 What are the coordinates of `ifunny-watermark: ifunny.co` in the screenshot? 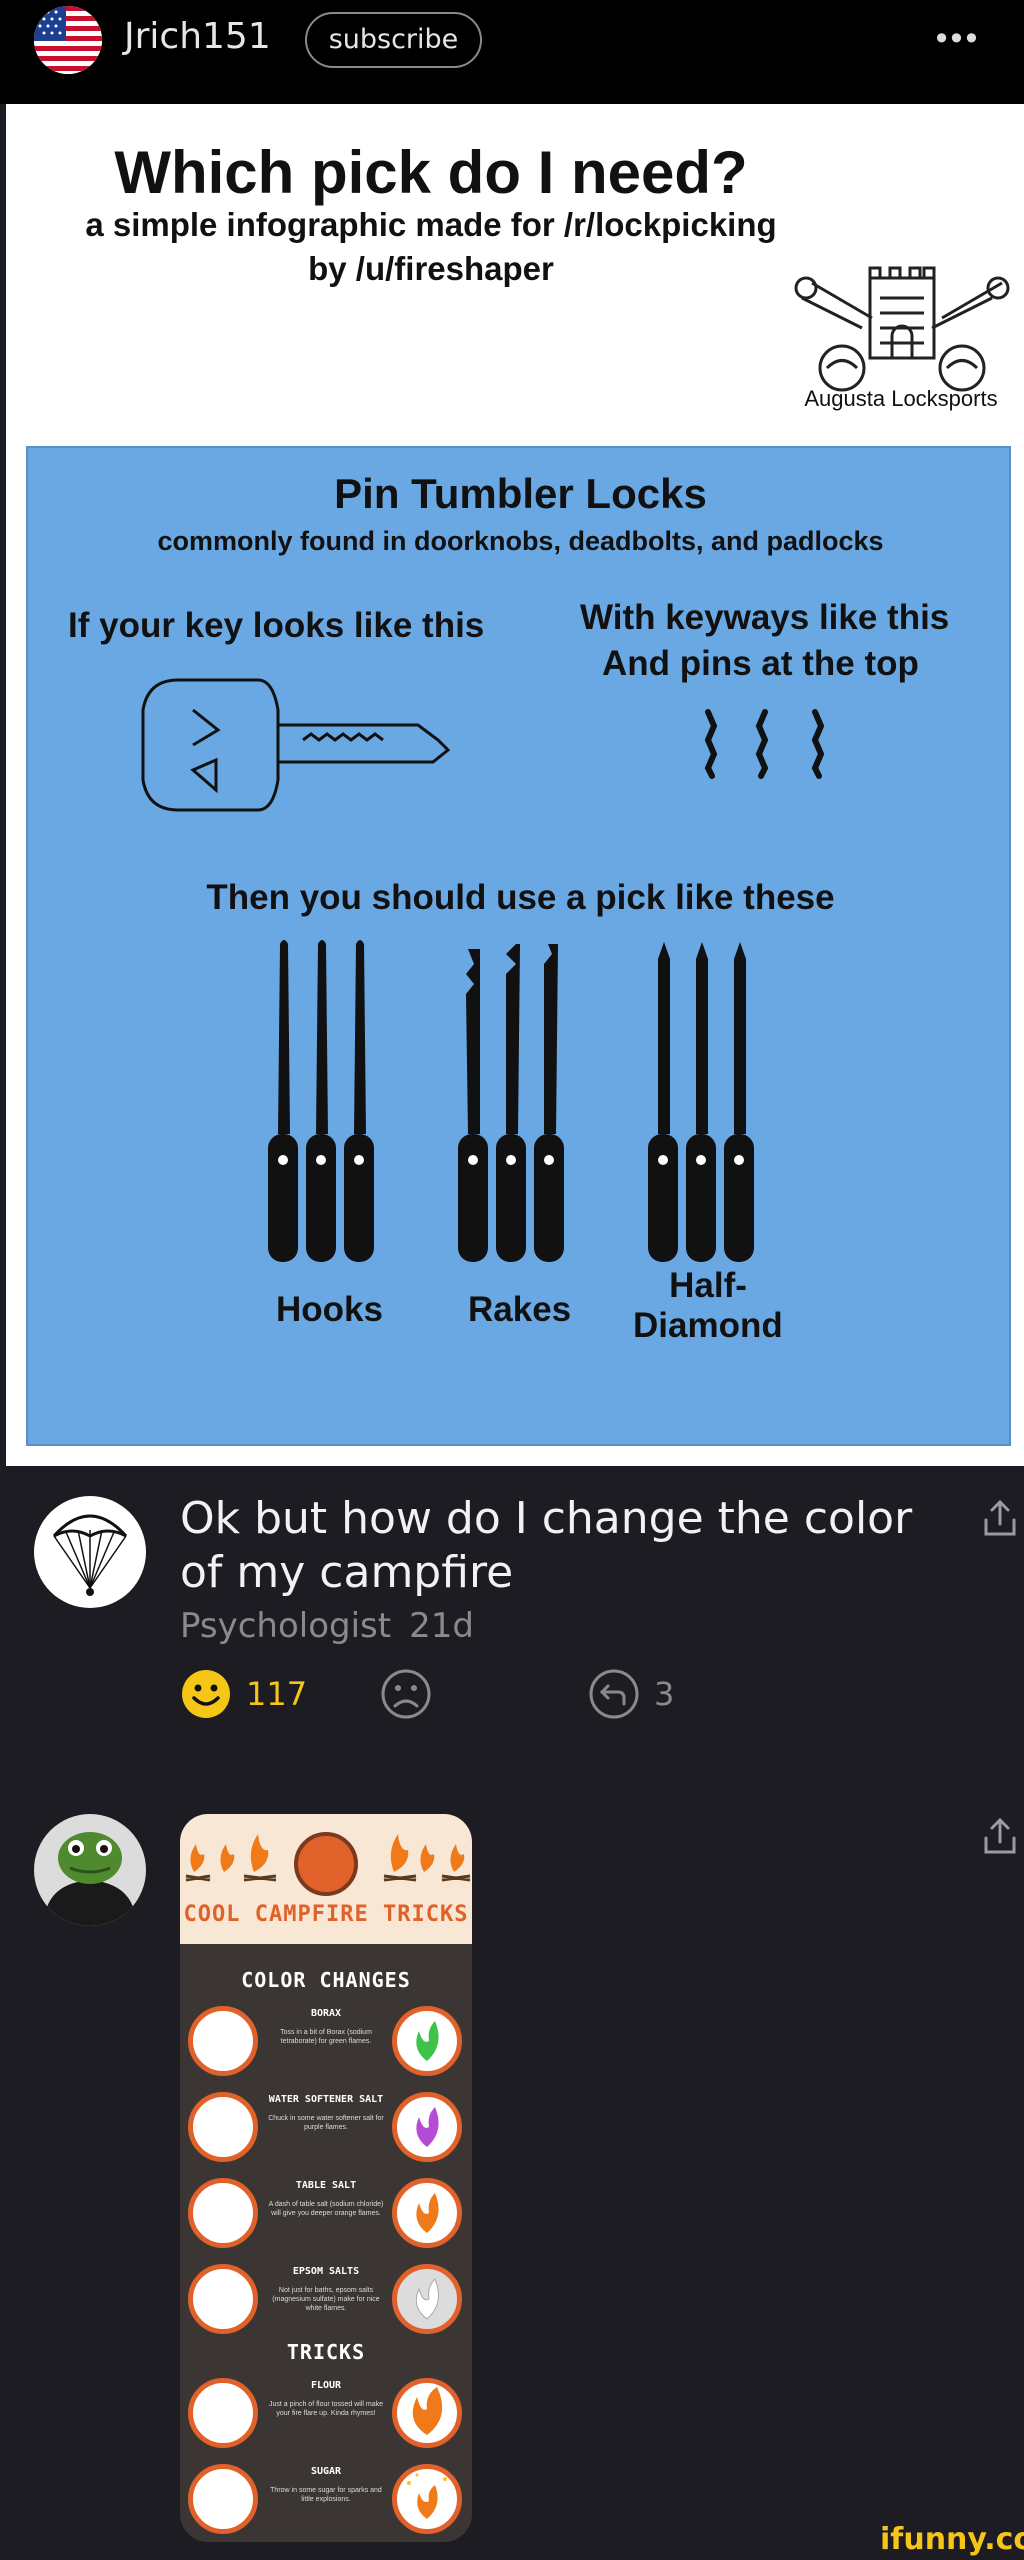 It's located at (952, 2539).